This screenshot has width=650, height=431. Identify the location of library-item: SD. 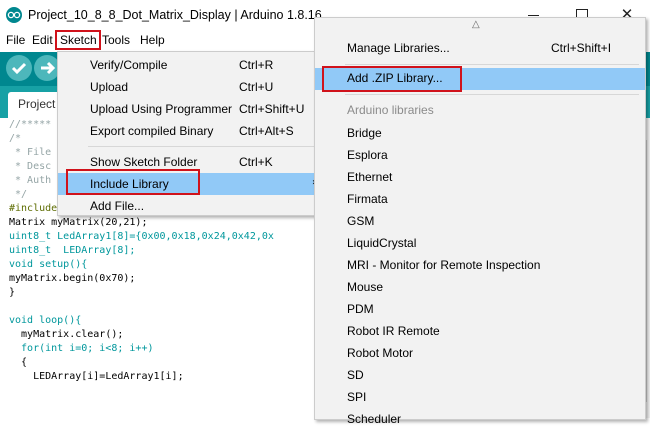
(480, 376).